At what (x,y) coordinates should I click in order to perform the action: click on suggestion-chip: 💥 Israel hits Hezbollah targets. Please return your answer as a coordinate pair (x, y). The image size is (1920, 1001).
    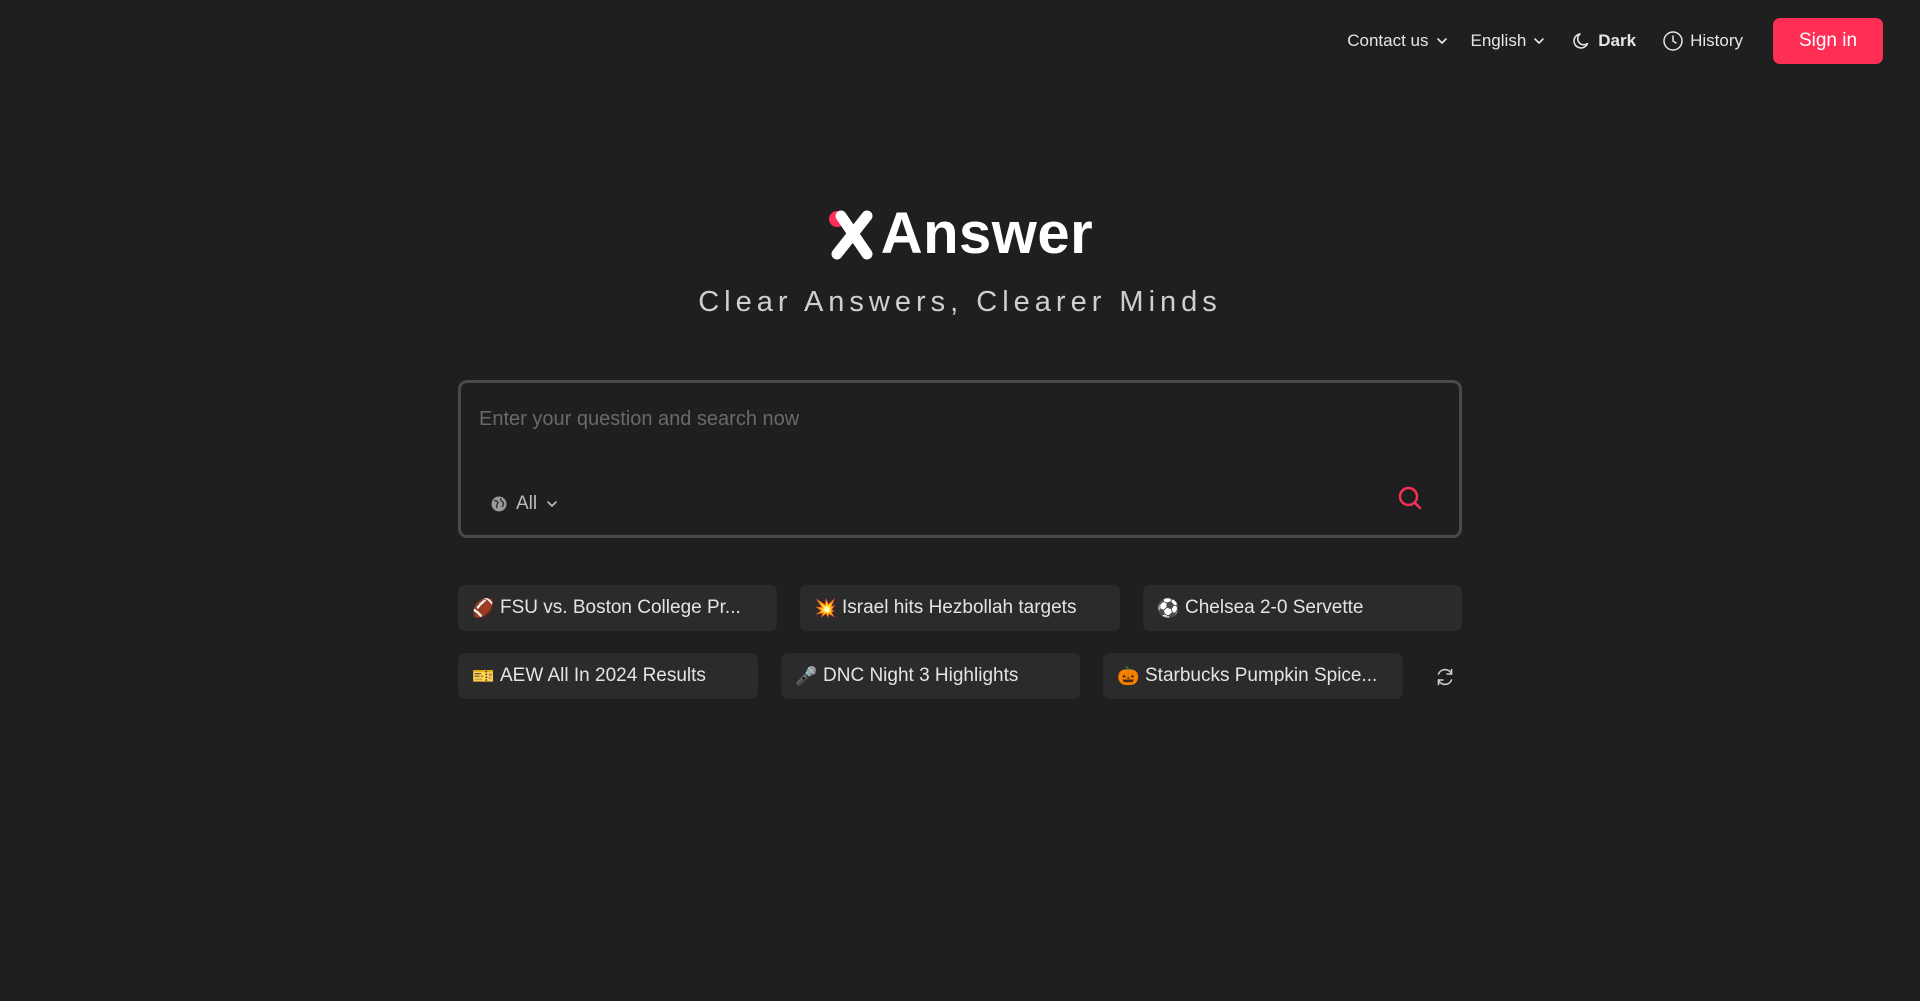
    Looking at the image, I should click on (960, 608).